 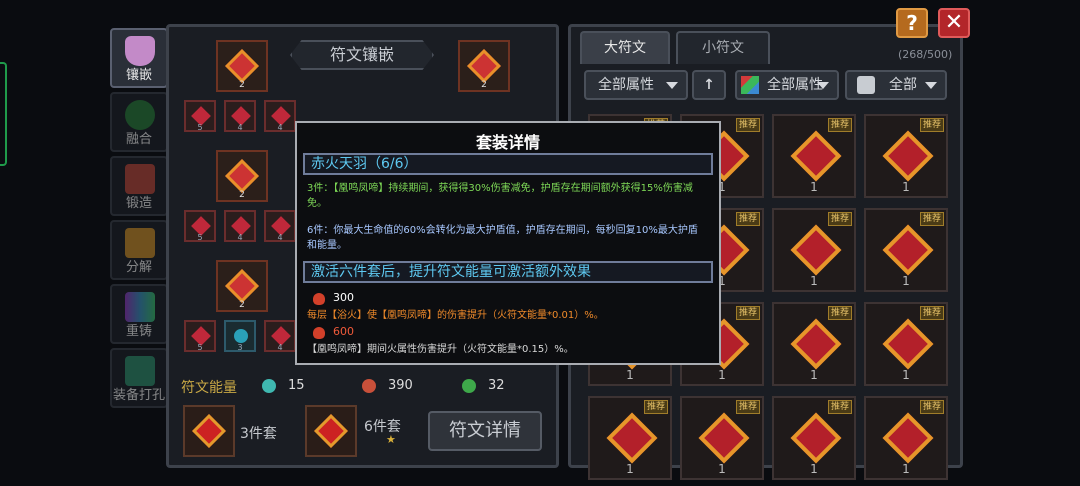 I want to click on energy-value: 32, so click(x=496, y=385).